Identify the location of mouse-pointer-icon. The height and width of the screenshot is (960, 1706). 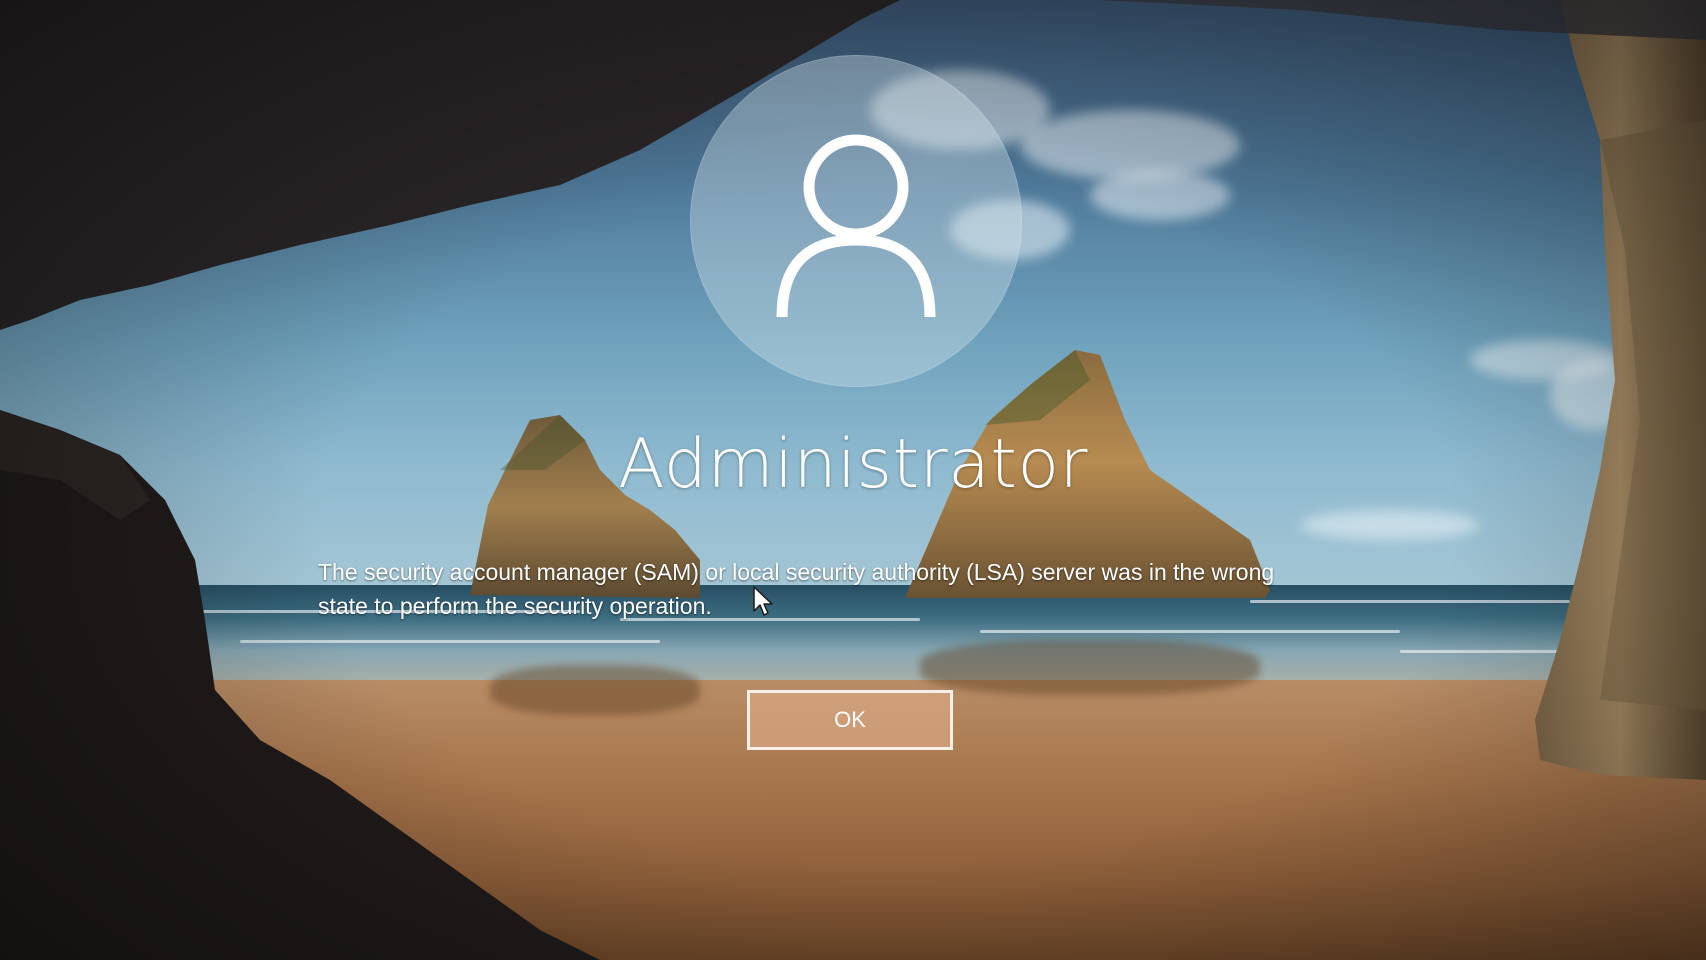
(763, 601).